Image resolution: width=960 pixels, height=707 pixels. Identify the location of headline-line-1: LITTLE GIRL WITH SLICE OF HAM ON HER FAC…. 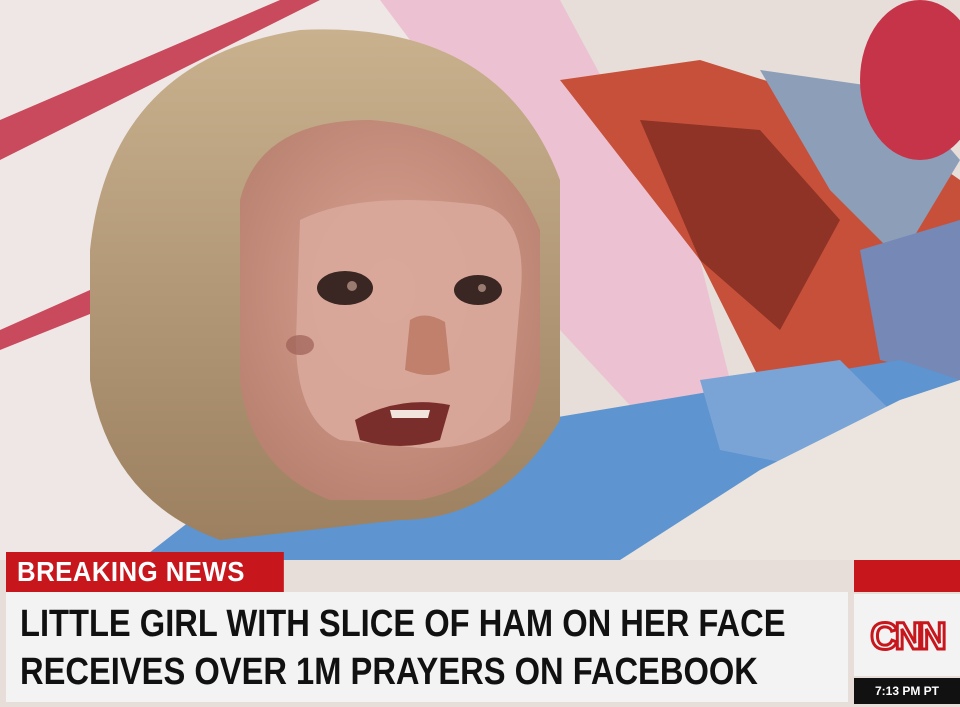
(403, 624).